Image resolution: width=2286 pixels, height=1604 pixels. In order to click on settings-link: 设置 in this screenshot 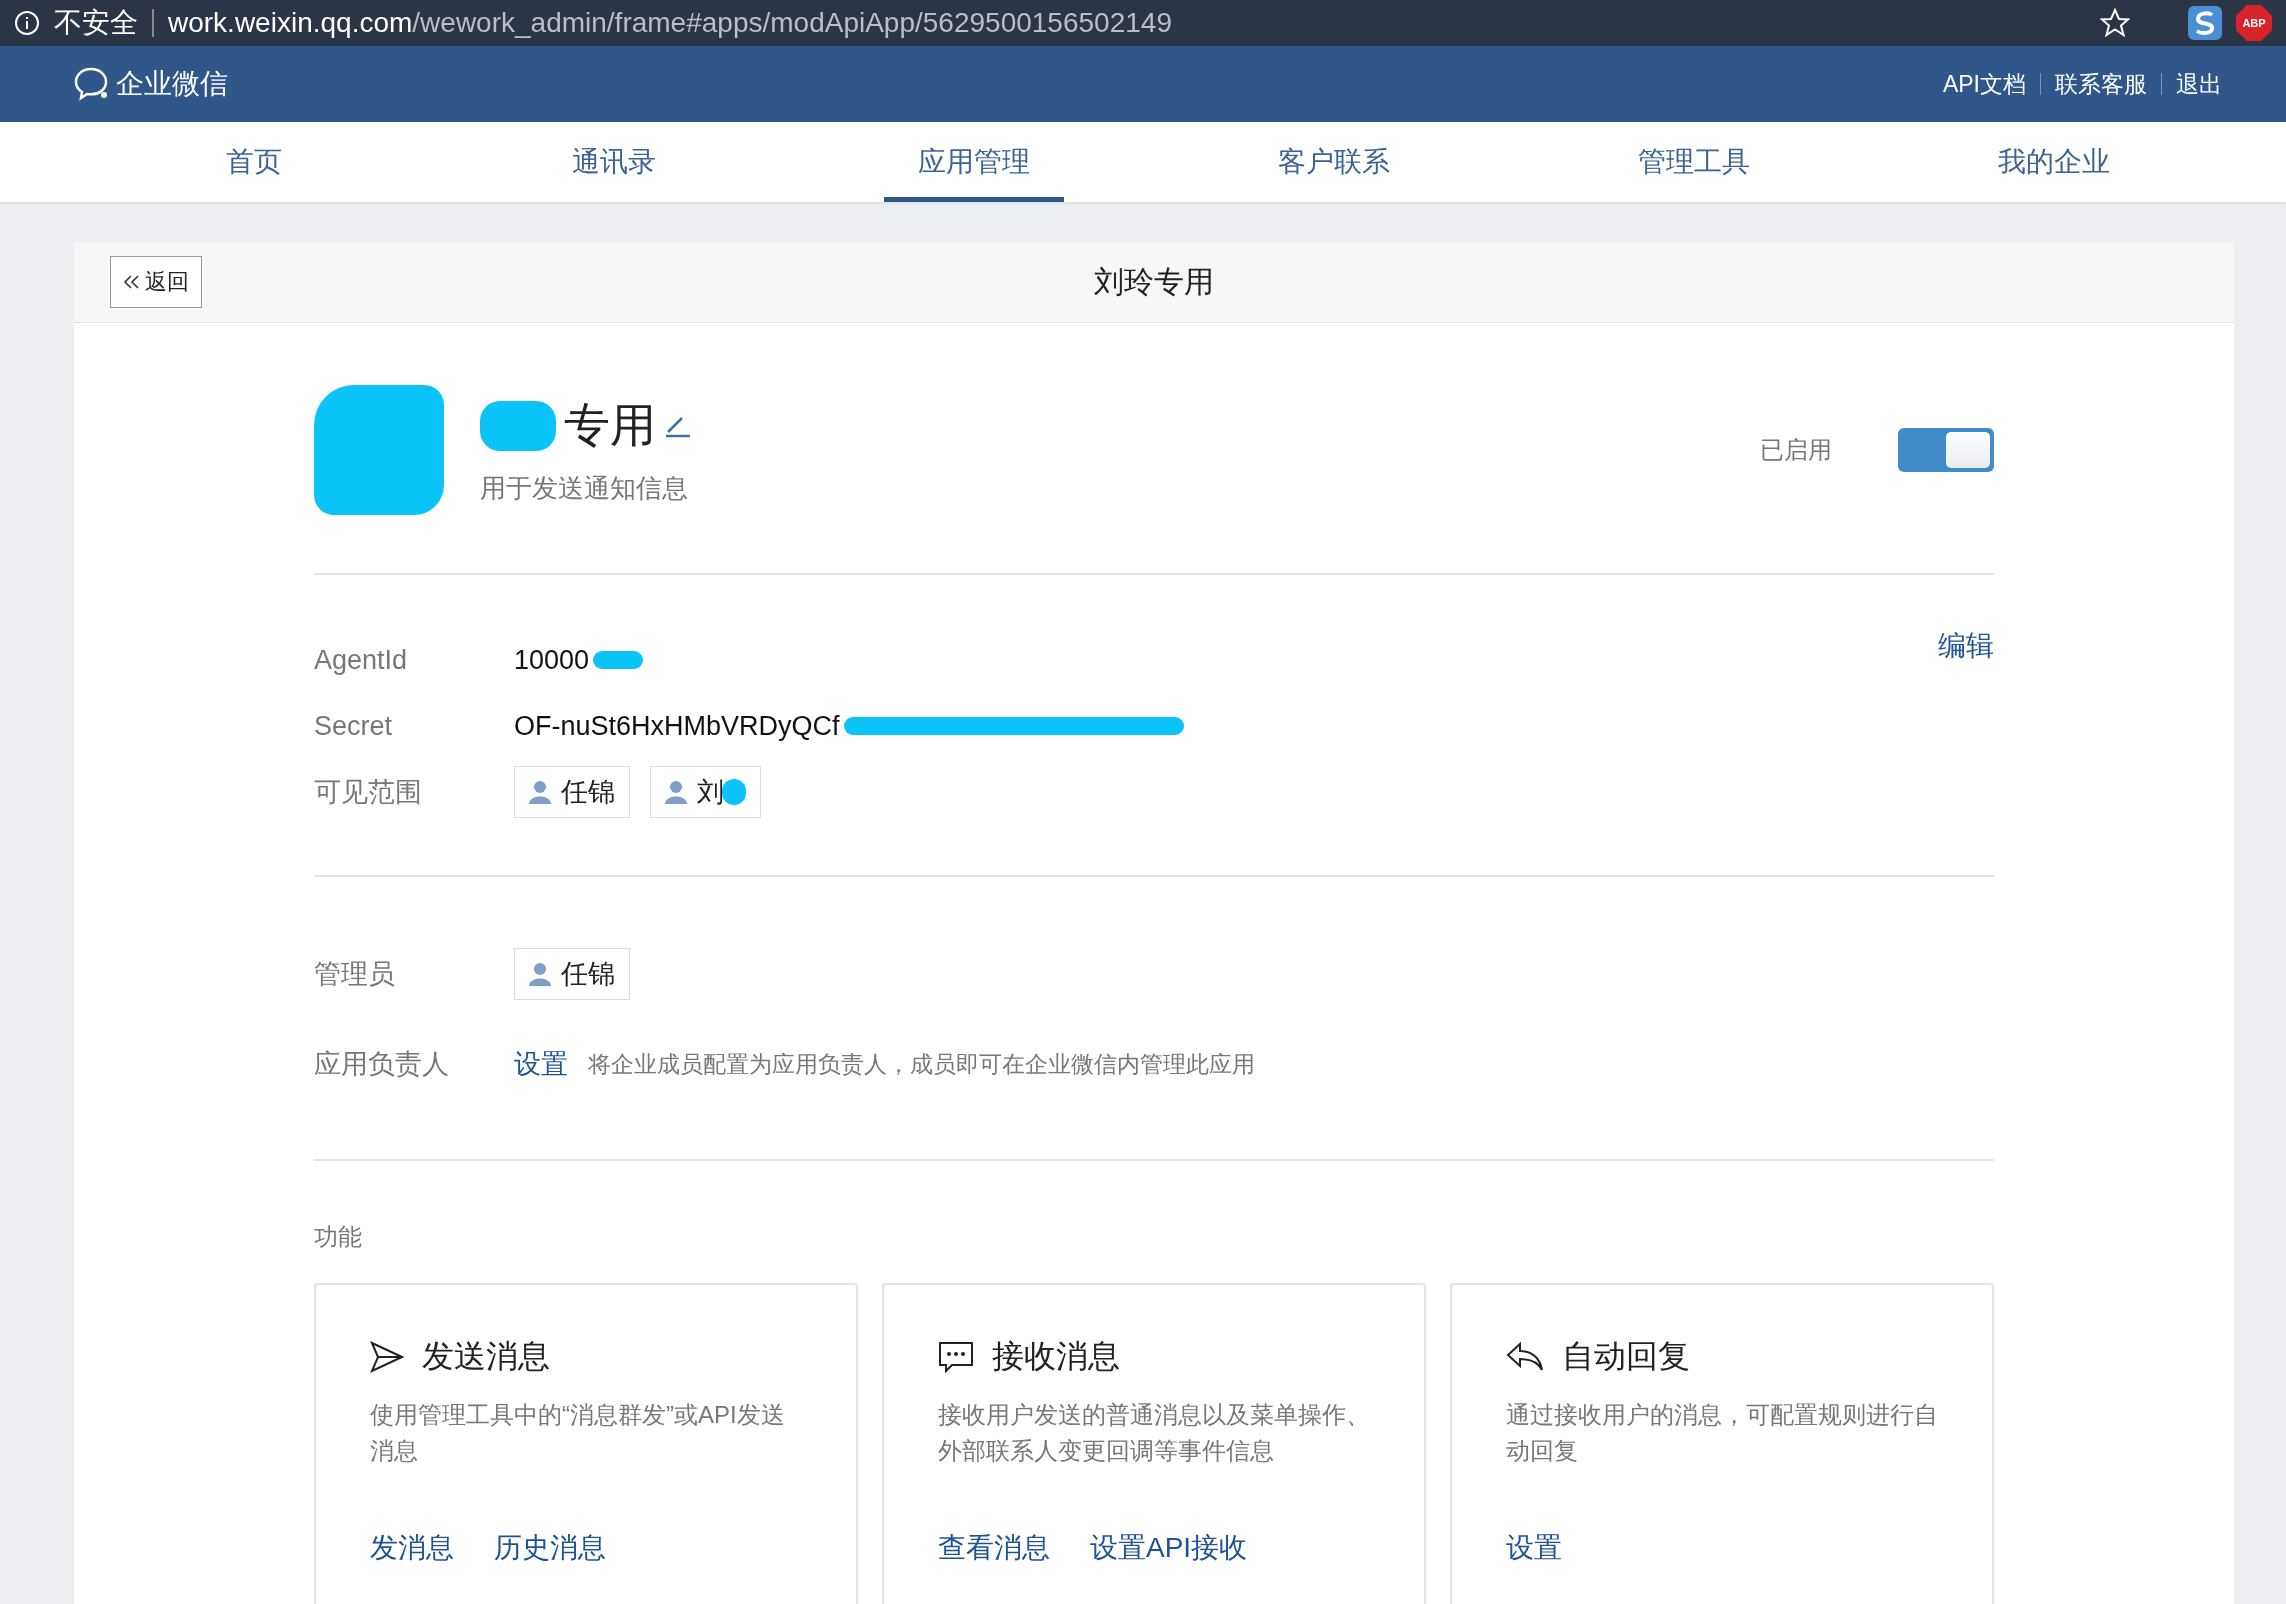, I will do `click(541, 1064)`.